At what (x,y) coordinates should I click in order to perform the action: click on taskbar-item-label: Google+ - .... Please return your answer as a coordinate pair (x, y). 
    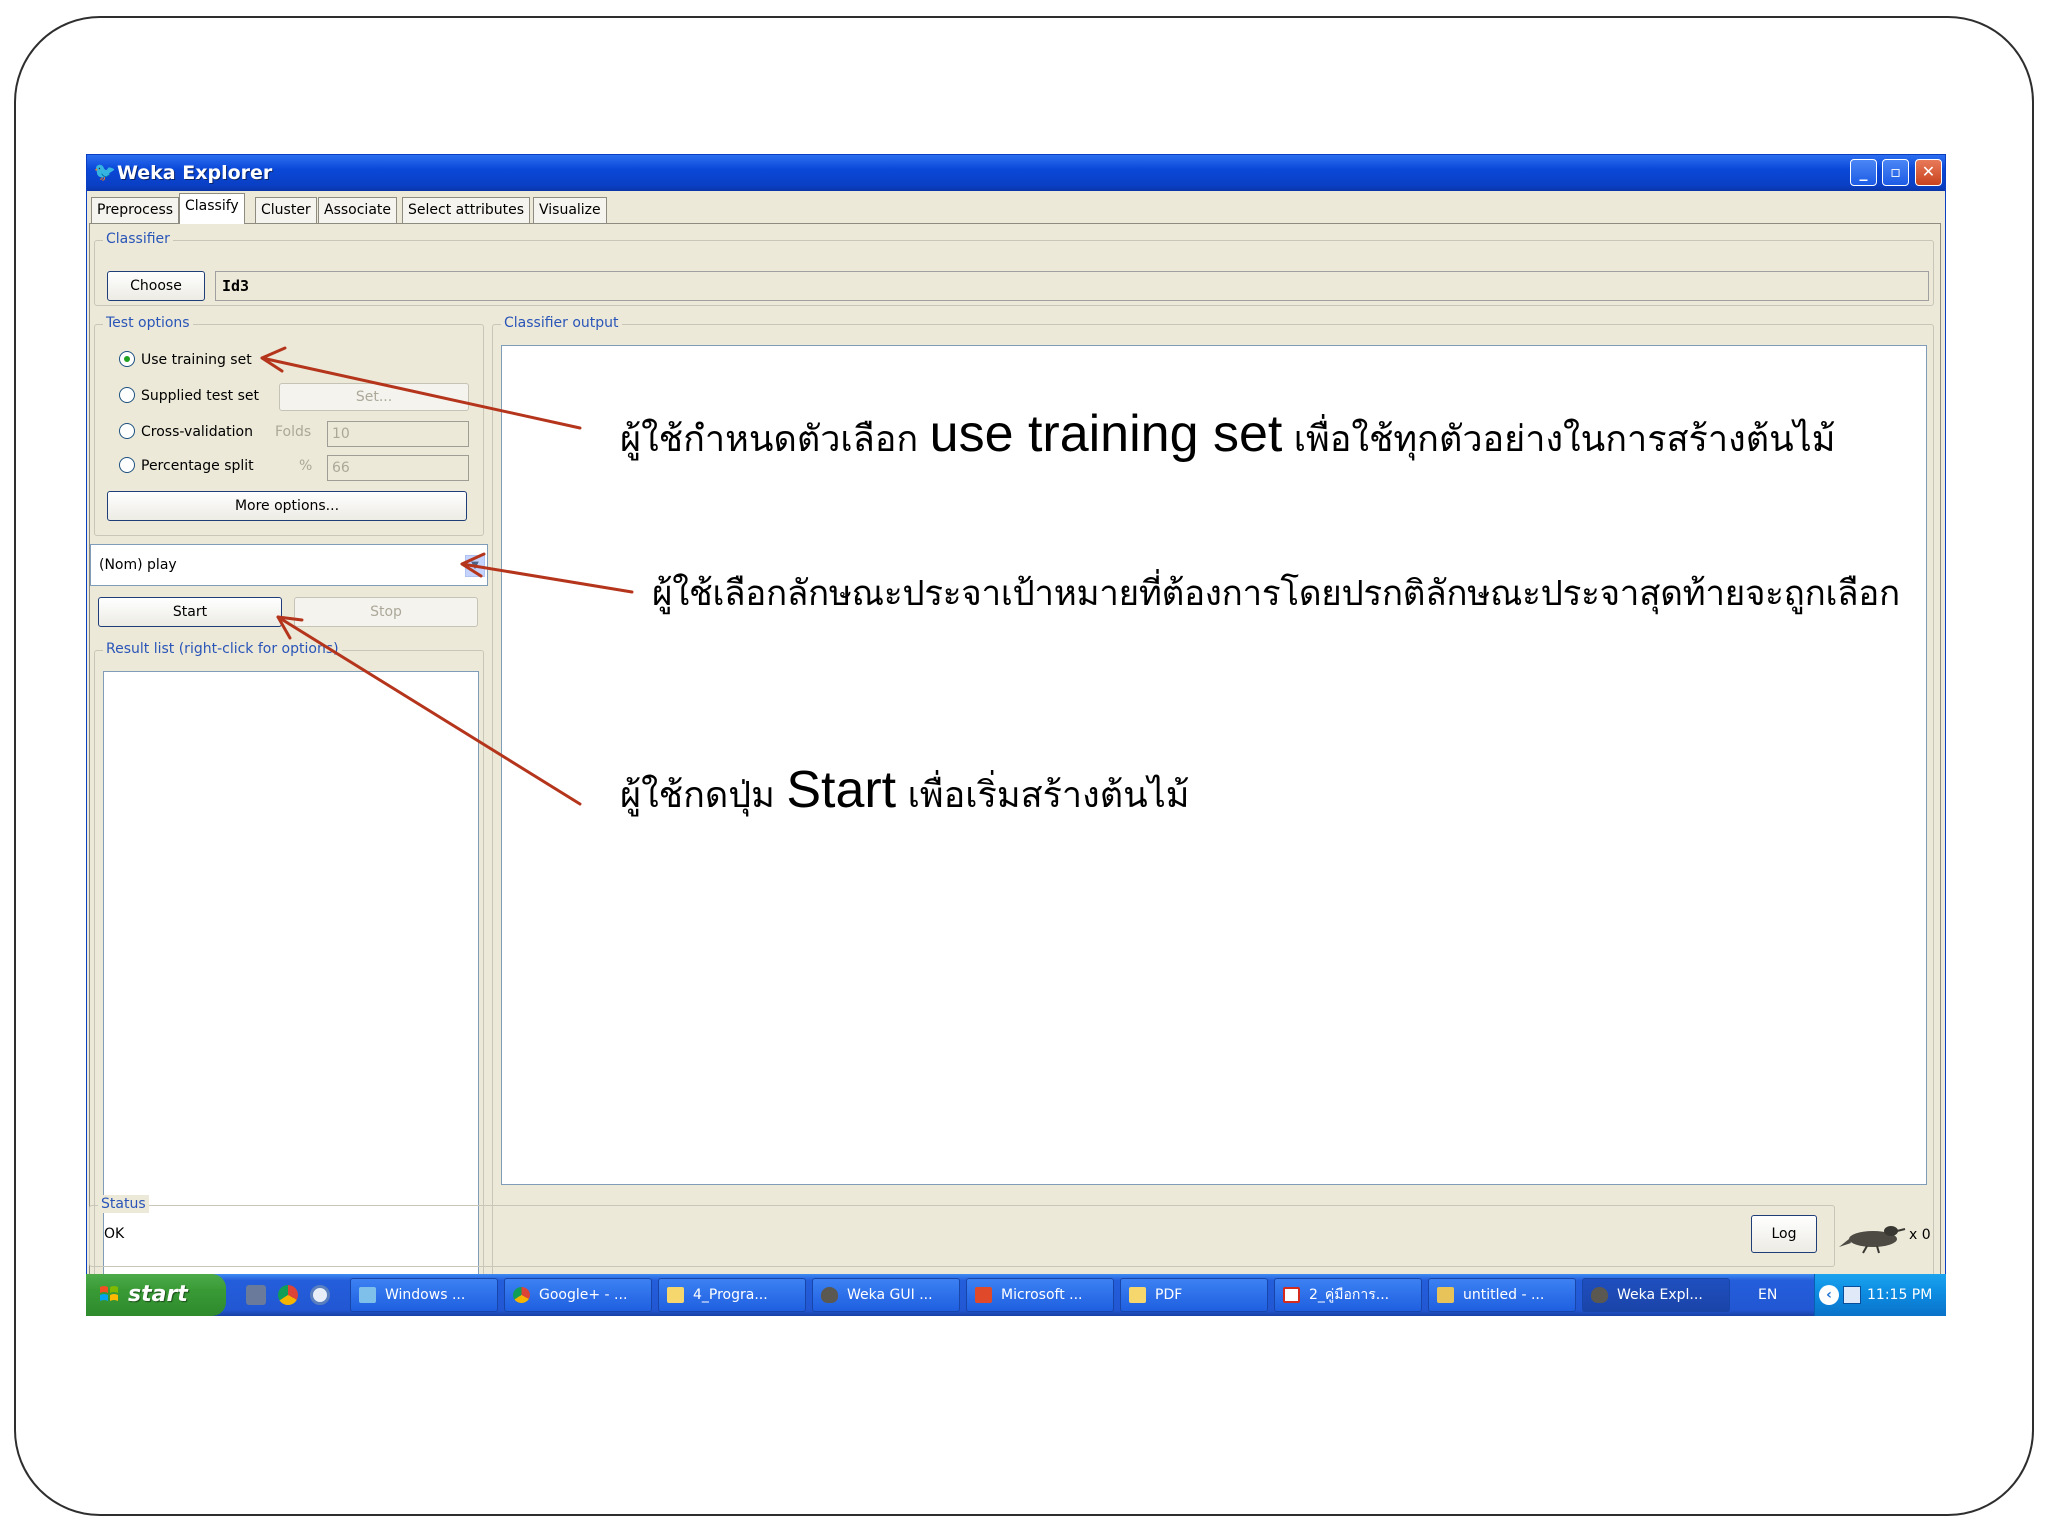
    Looking at the image, I should click on (583, 1295).